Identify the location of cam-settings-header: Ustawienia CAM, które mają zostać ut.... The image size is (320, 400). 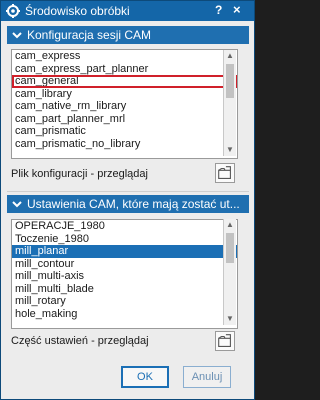
(128, 204).